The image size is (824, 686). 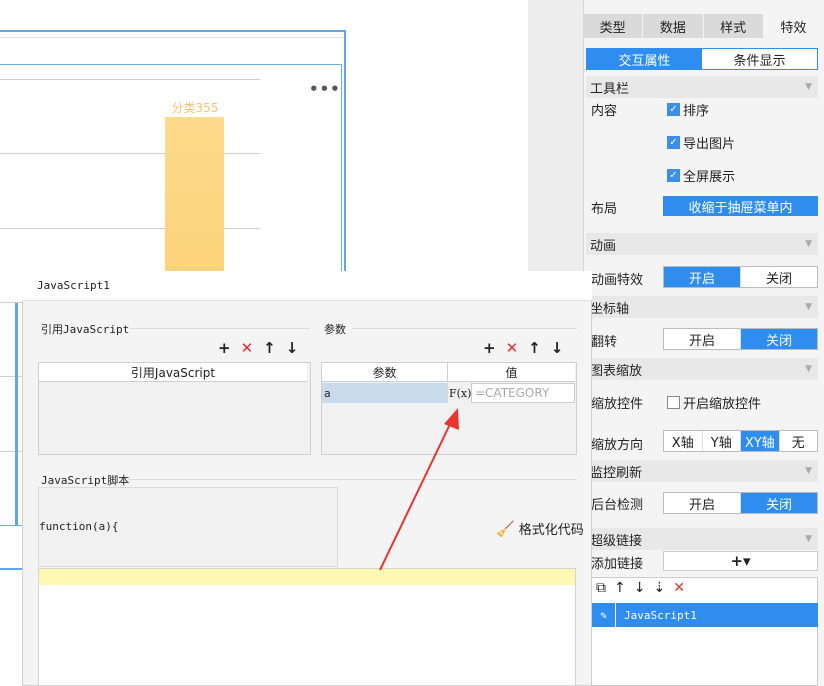 I want to click on broom-icon: 🧹, so click(x=505, y=528).